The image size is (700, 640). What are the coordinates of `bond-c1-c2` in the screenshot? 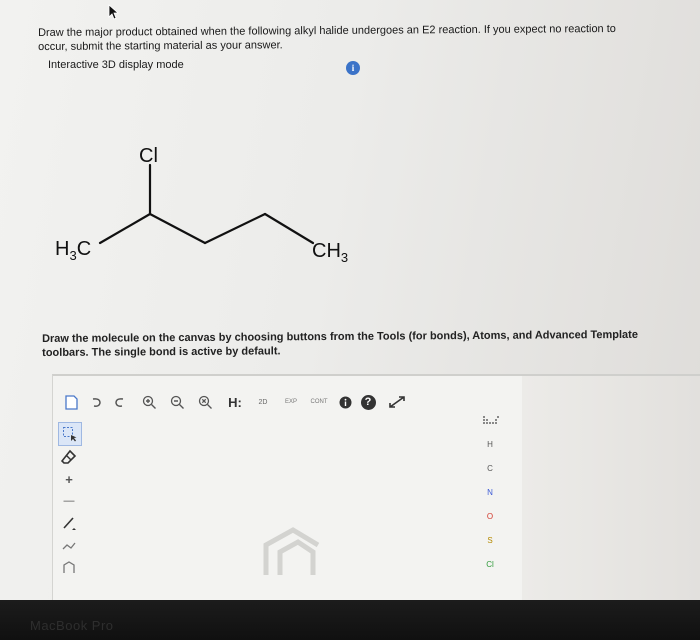 It's located at (125, 228).